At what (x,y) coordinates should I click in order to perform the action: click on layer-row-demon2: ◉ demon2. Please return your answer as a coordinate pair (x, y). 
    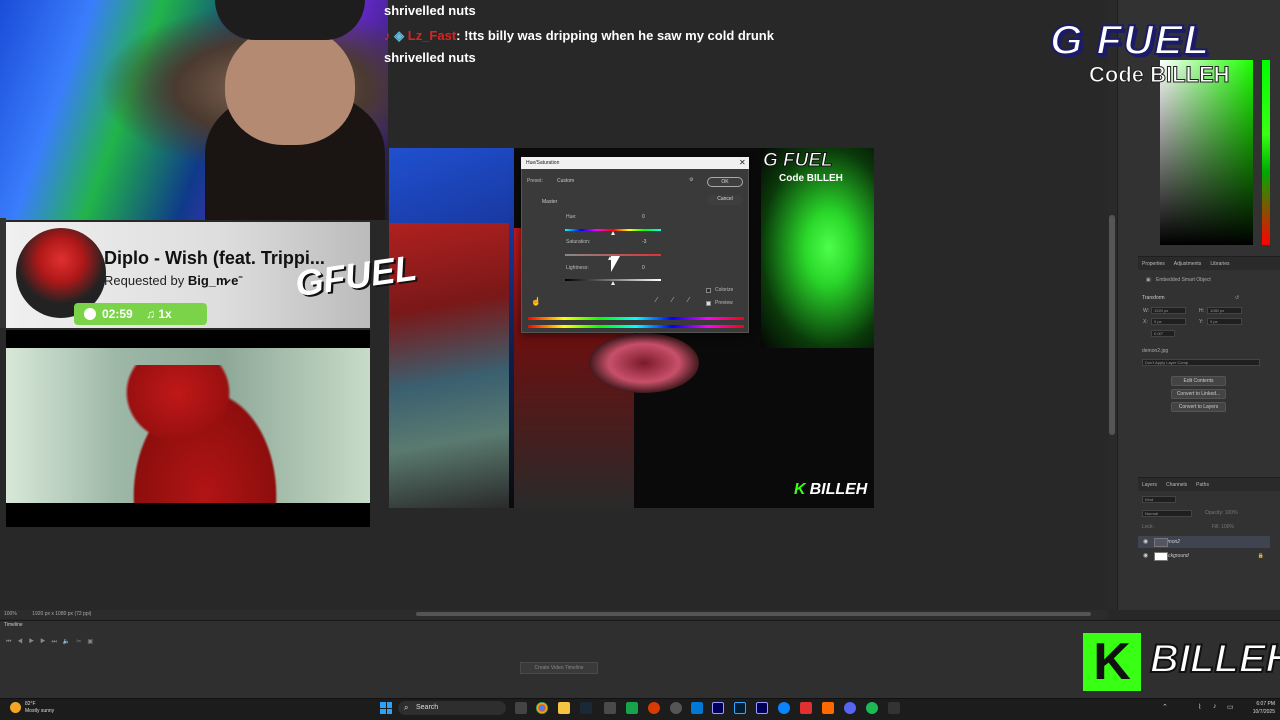
    Looking at the image, I should click on (1204, 542).